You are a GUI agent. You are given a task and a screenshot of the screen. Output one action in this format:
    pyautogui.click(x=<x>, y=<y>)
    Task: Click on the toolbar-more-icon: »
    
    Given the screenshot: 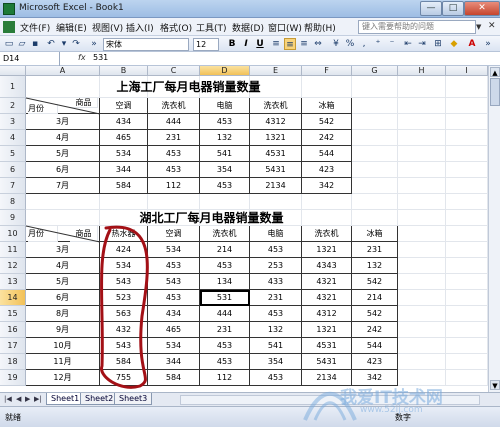 What is the action you would take?
    pyautogui.click(x=488, y=44)
    